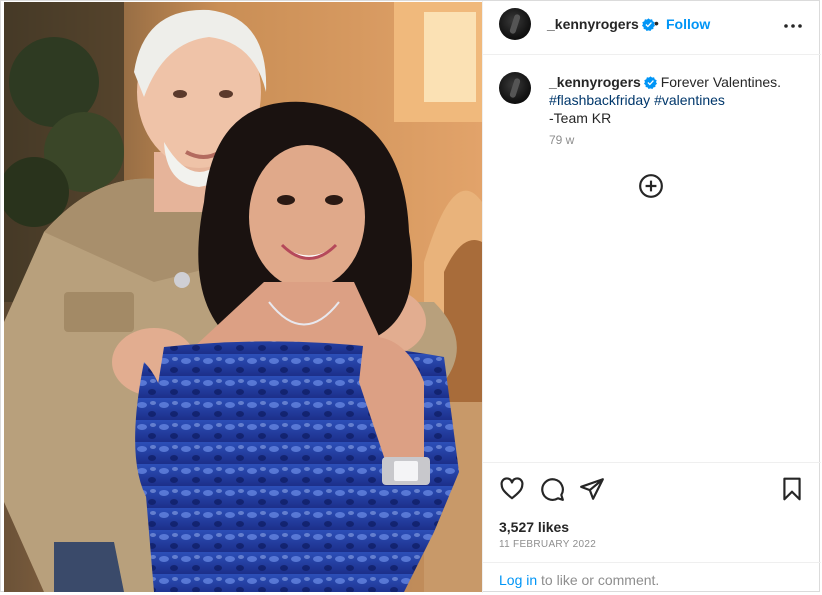 This screenshot has width=822, height=595. What do you see at coordinates (592, 489) in the screenshot?
I see `paper-plane-icon` at bounding box center [592, 489].